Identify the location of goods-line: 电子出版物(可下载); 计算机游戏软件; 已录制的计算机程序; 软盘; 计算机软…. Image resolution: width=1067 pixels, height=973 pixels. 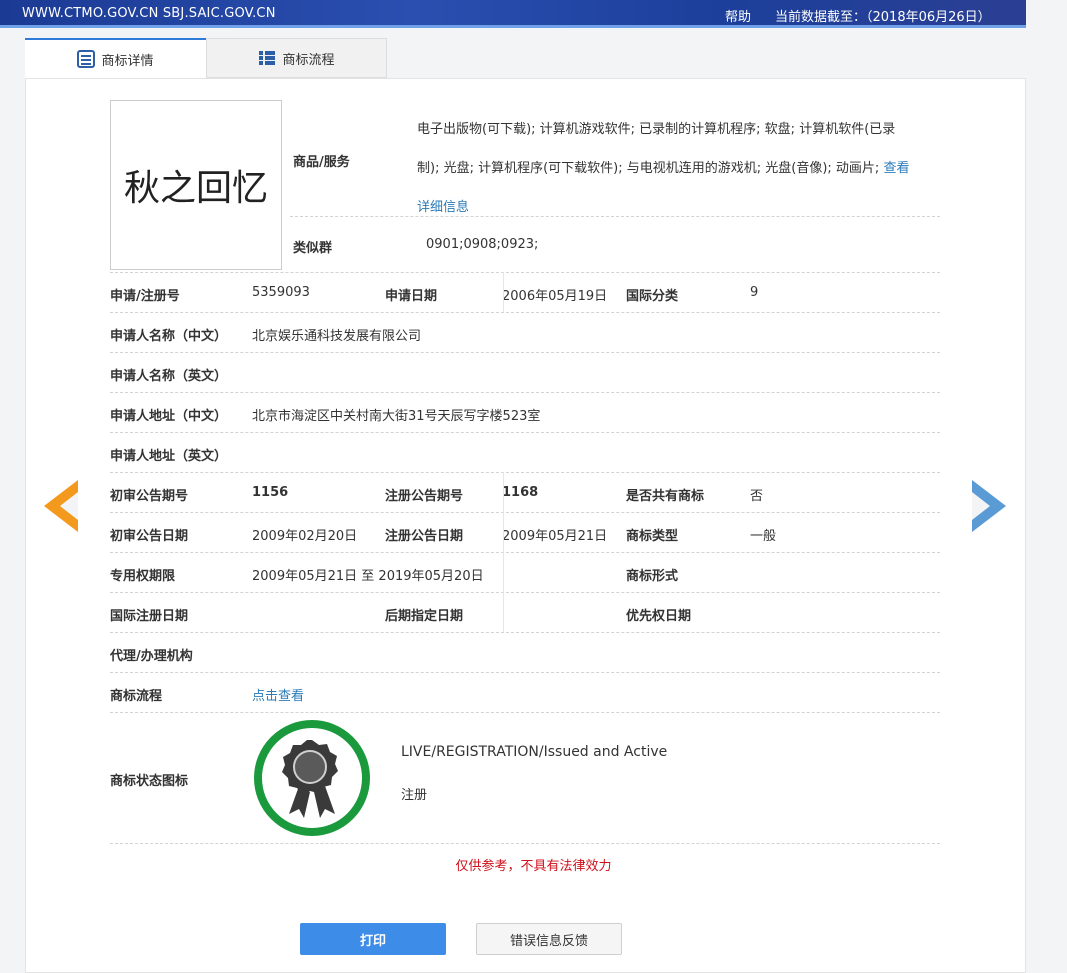
(656, 129).